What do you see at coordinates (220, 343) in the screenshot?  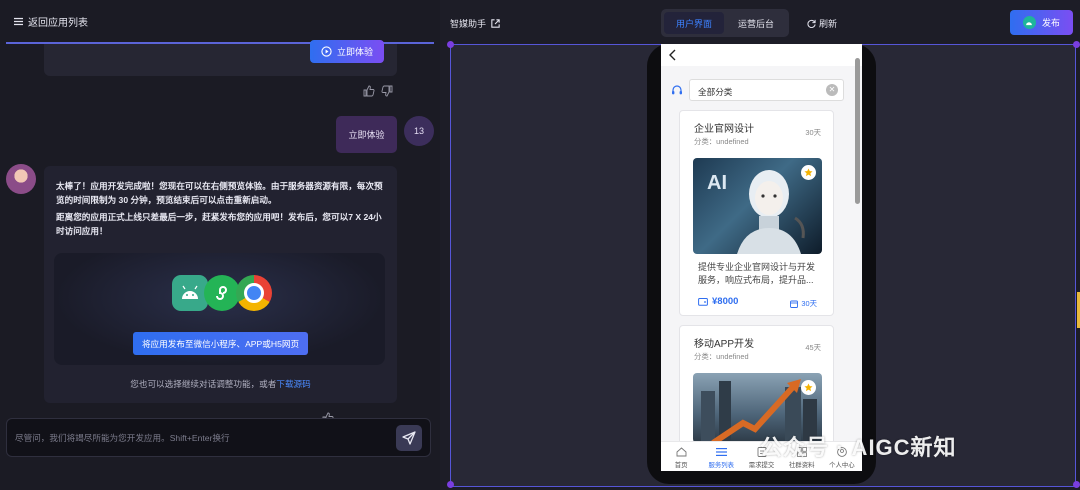 I see `publish-to-platforms-button: 将应用发布至微信小程序、APP或H5网页` at bounding box center [220, 343].